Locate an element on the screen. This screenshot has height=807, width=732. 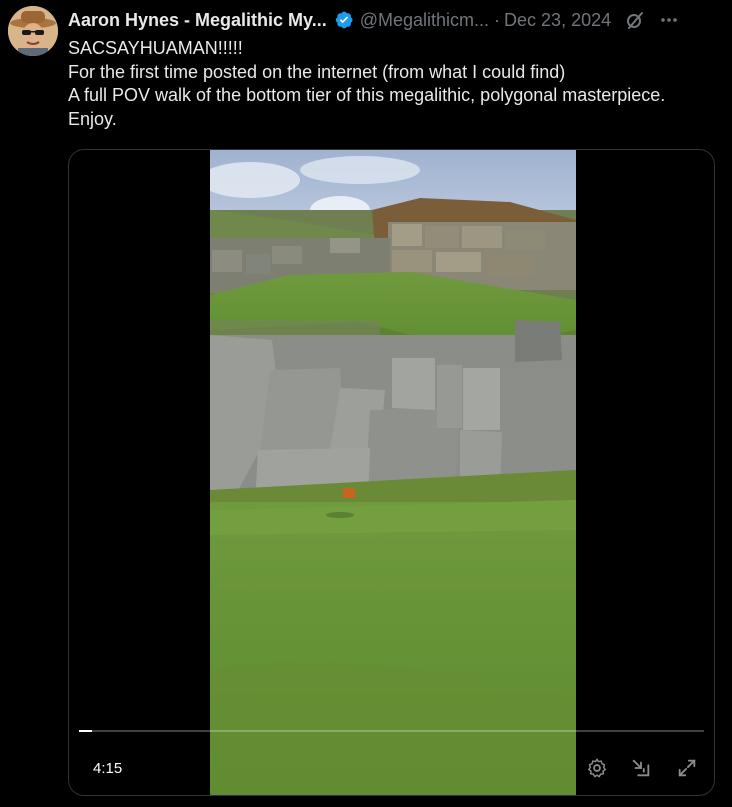
tweet-text-line: Enjoy. is located at coordinates (92, 118).